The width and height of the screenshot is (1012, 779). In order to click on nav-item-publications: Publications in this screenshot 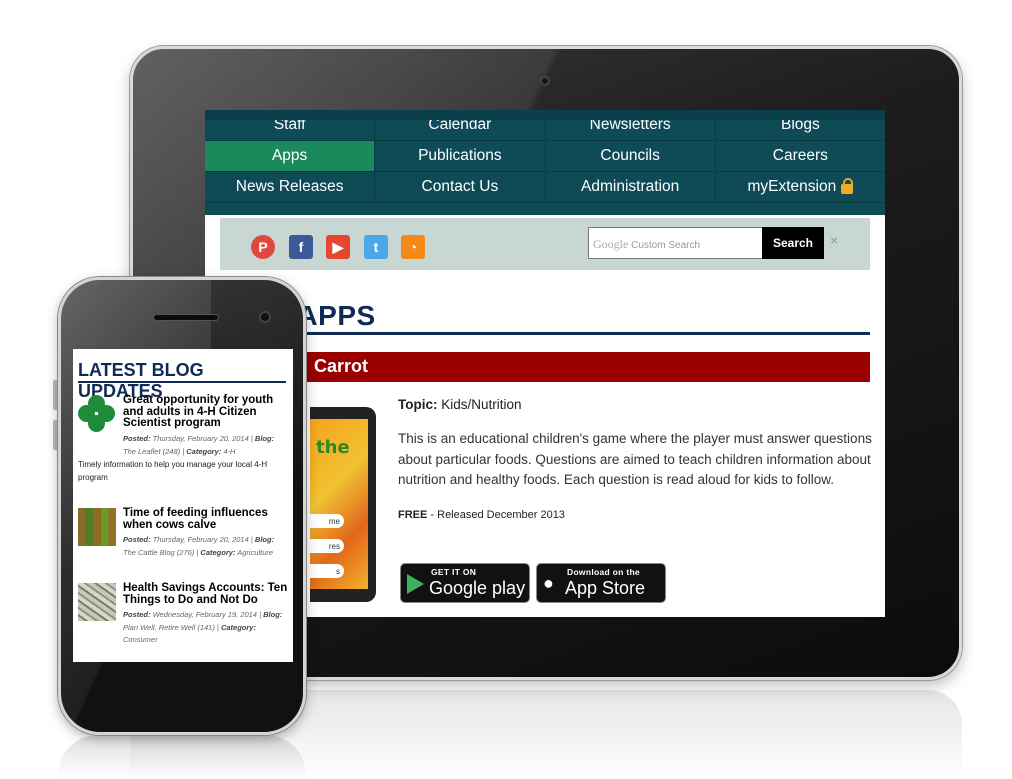, I will do `click(460, 156)`.